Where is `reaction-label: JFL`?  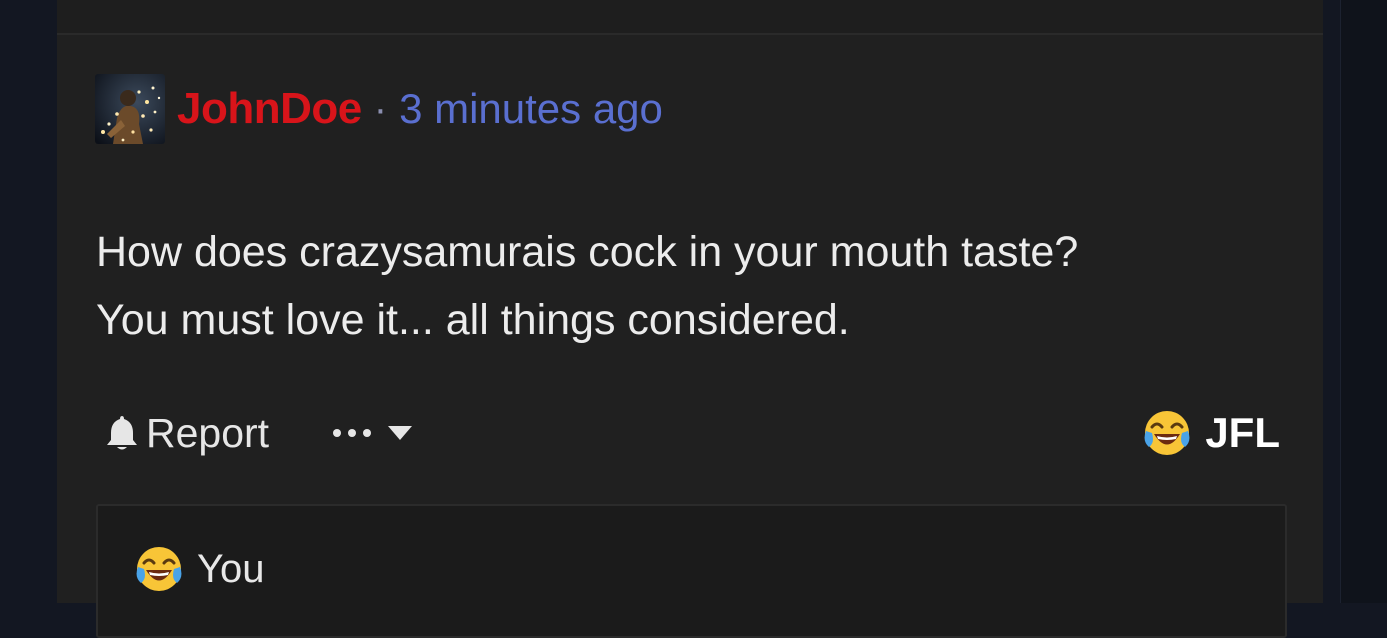 reaction-label: JFL is located at coordinates (1242, 432).